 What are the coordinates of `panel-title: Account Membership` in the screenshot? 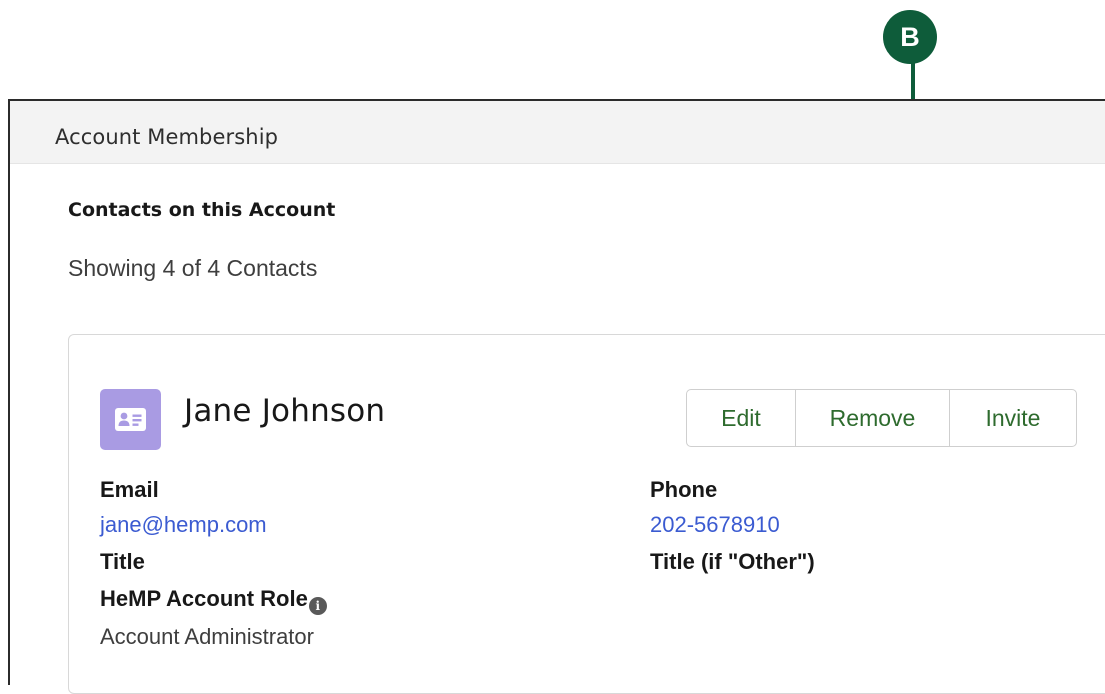 It's located at (167, 137).